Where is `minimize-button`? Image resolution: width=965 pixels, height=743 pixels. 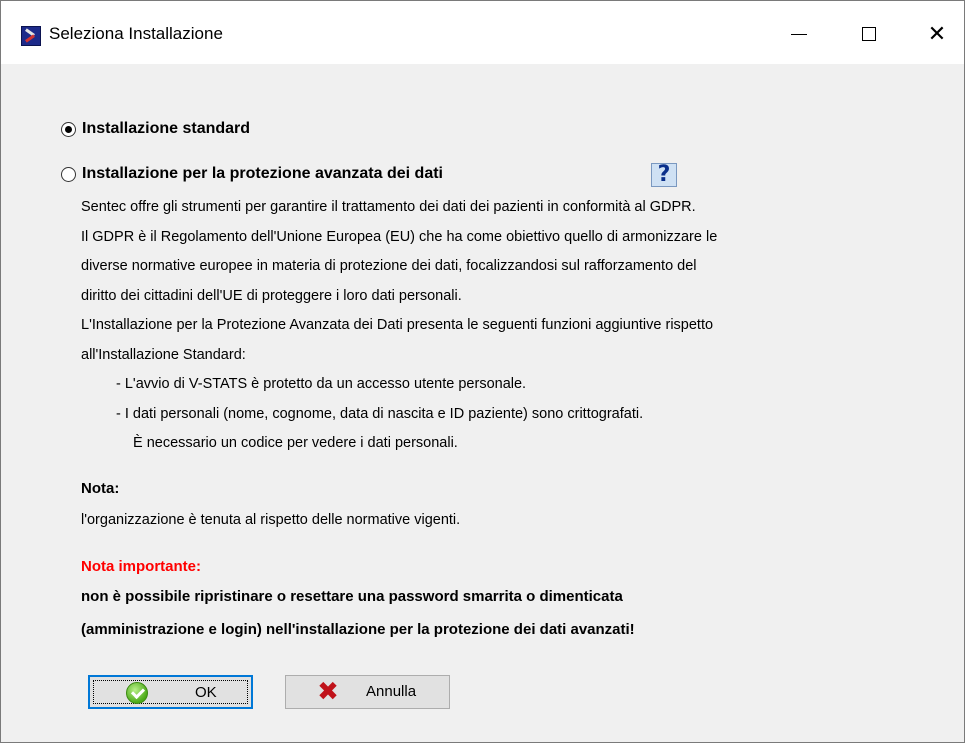 minimize-button is located at coordinates (799, 34).